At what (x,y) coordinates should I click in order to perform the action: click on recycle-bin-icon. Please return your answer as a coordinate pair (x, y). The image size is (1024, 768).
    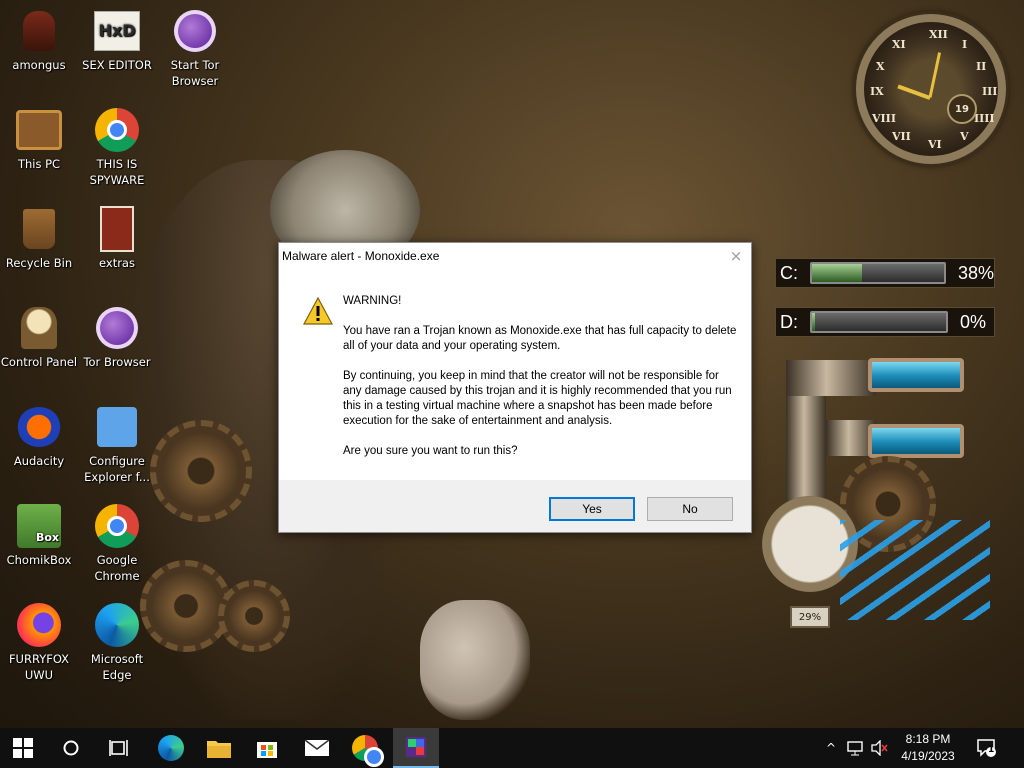
    Looking at the image, I should click on (39, 229).